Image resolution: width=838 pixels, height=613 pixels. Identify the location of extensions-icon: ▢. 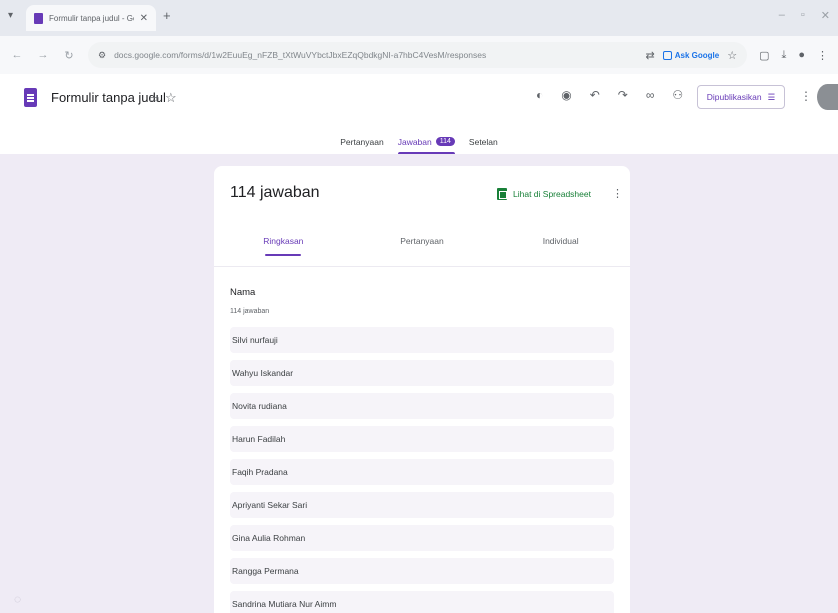
(764, 55).